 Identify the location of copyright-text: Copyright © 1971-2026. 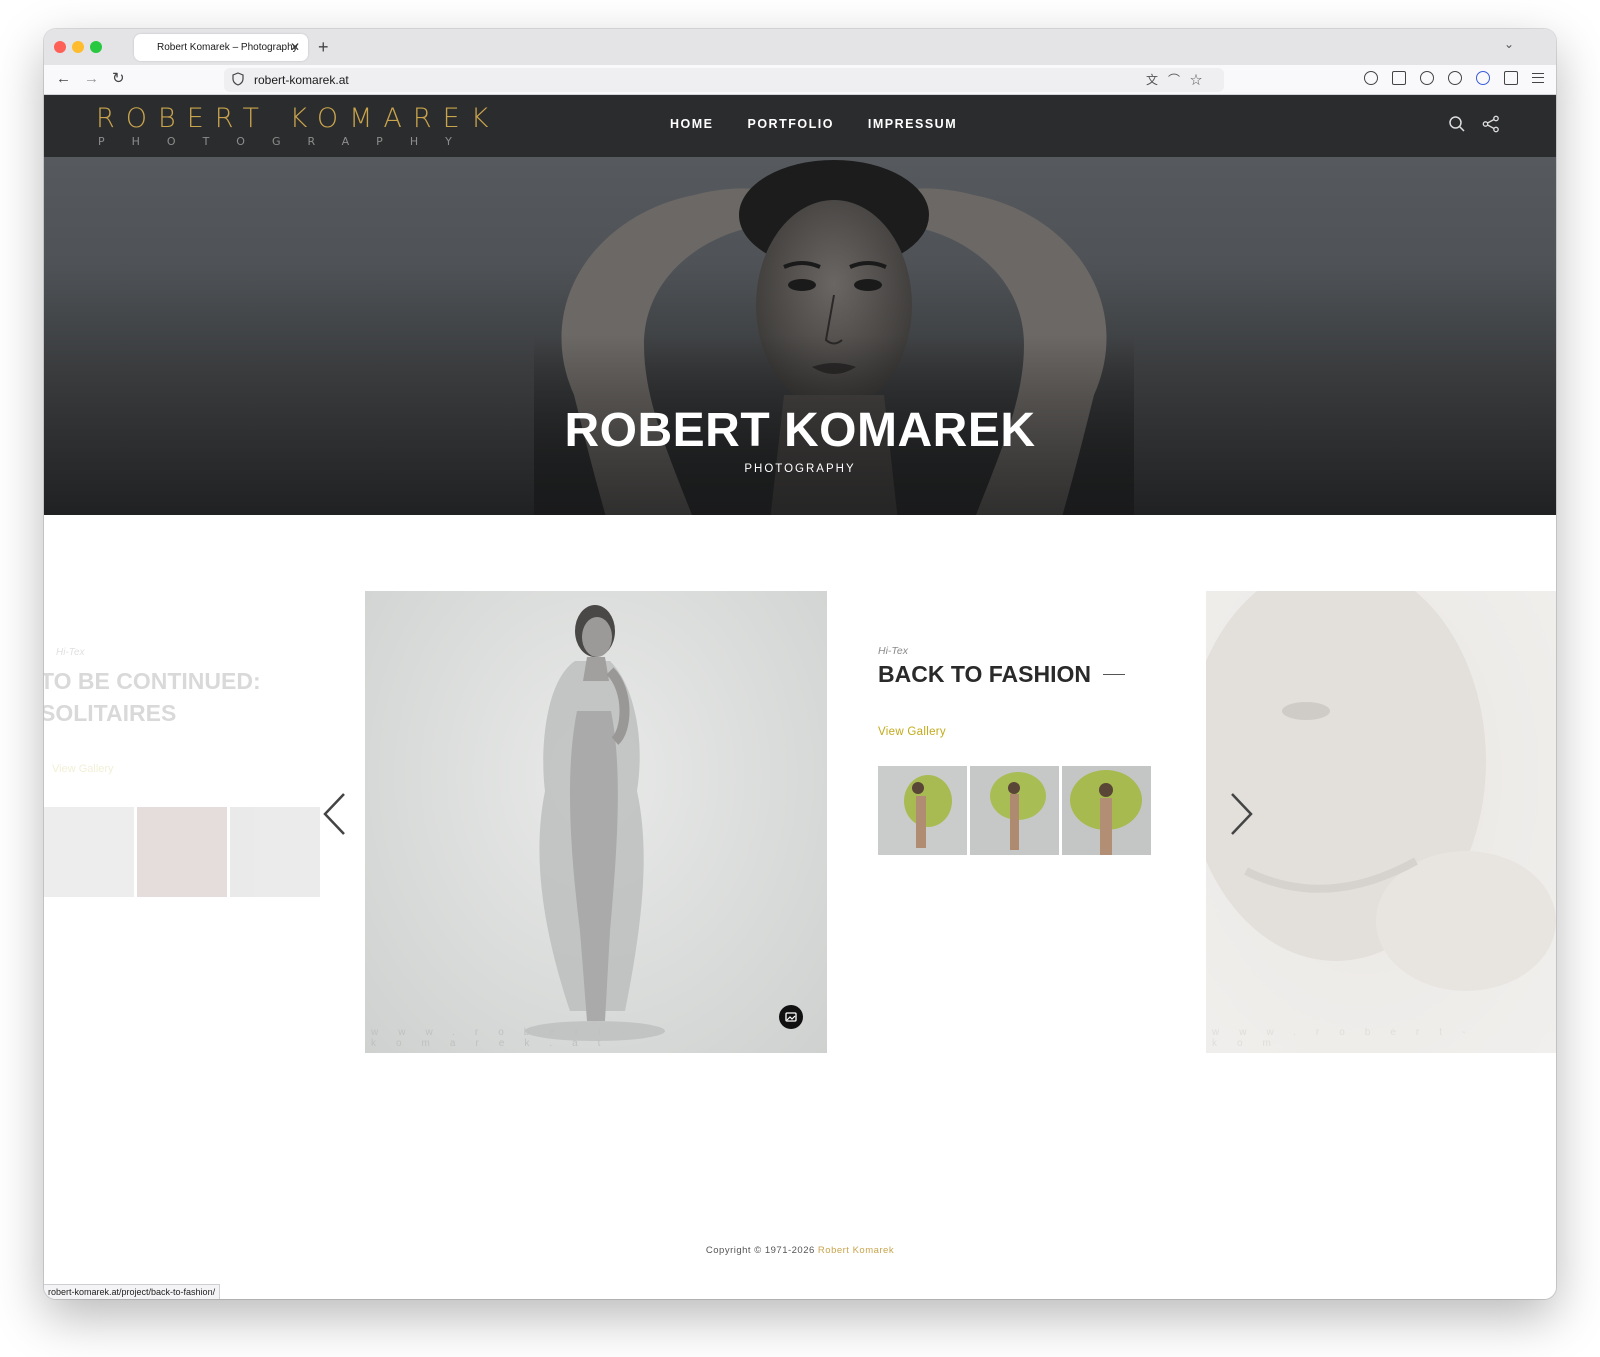
(760, 1250).